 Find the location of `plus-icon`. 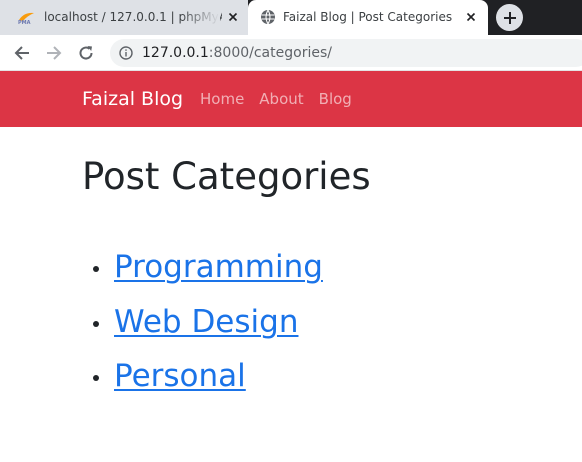

plus-icon is located at coordinates (509, 17).